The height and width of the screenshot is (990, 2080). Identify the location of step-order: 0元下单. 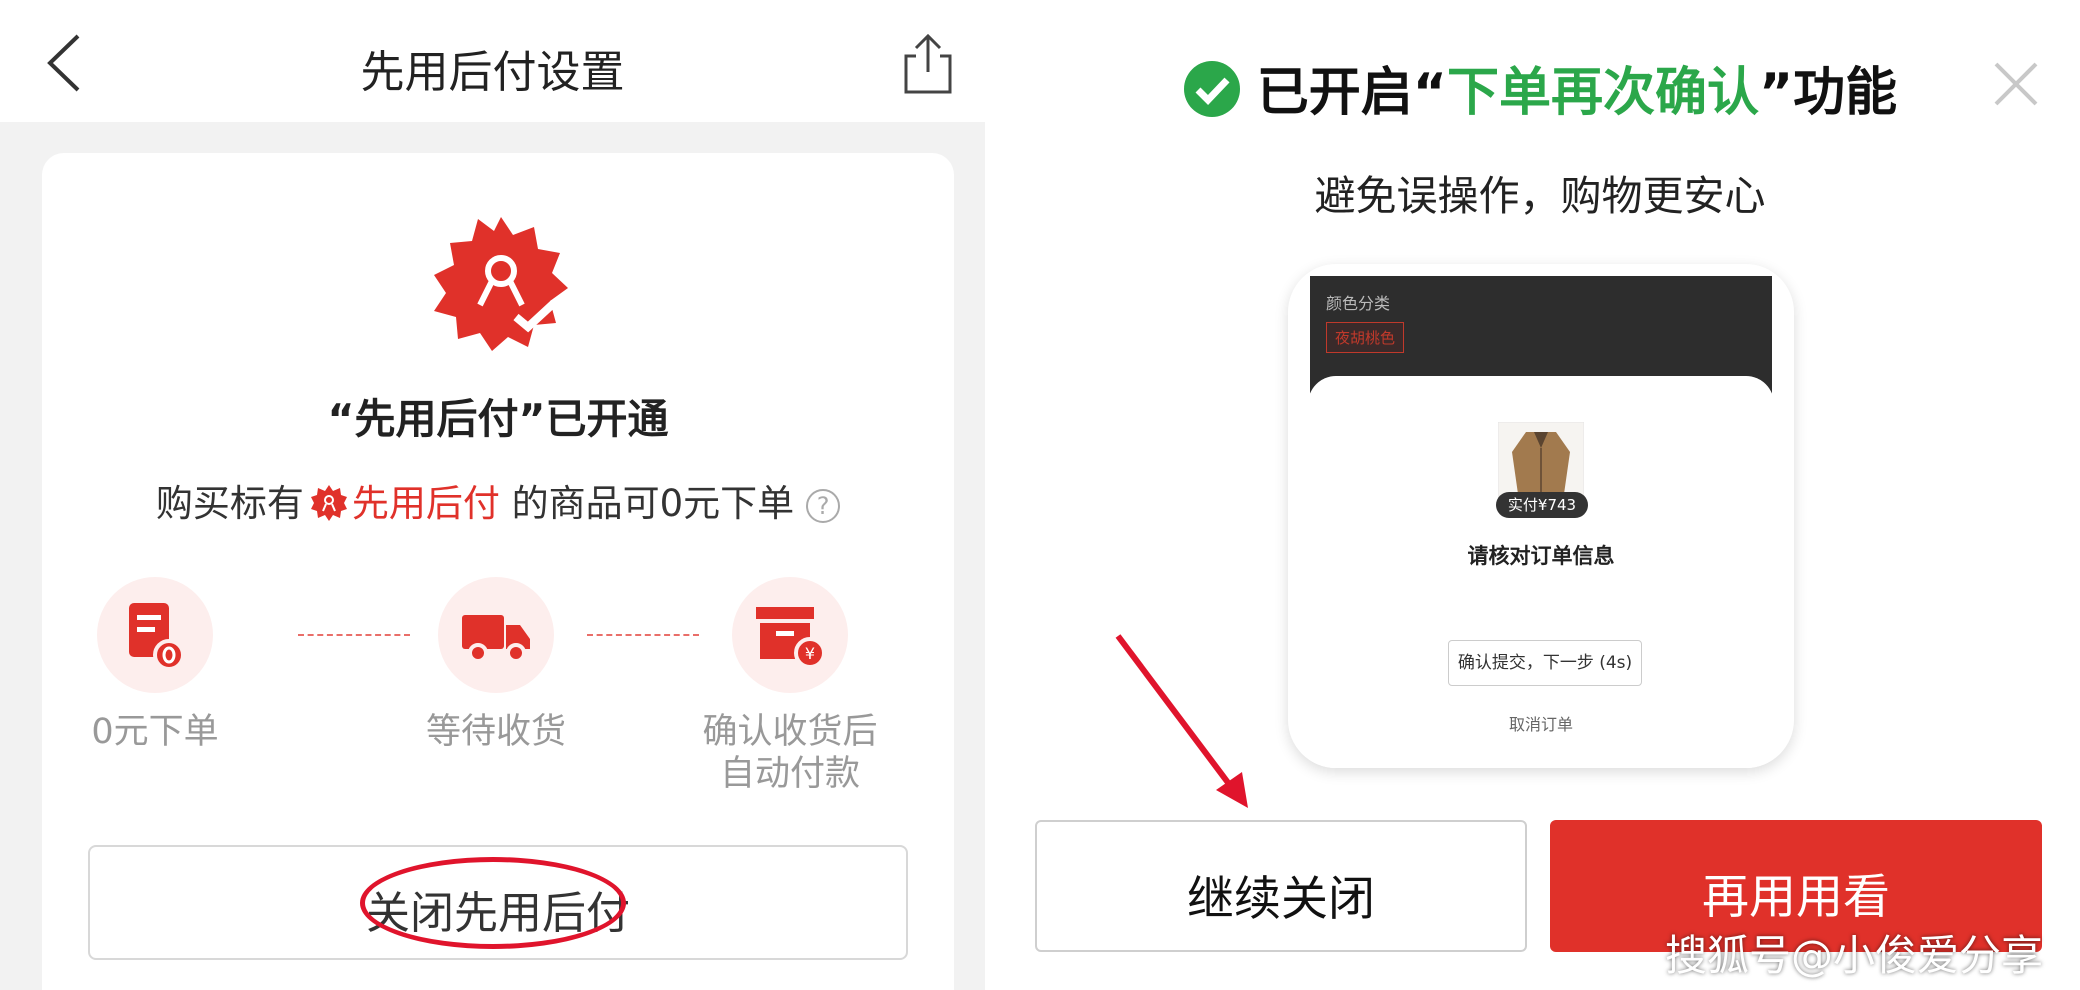
(155, 665).